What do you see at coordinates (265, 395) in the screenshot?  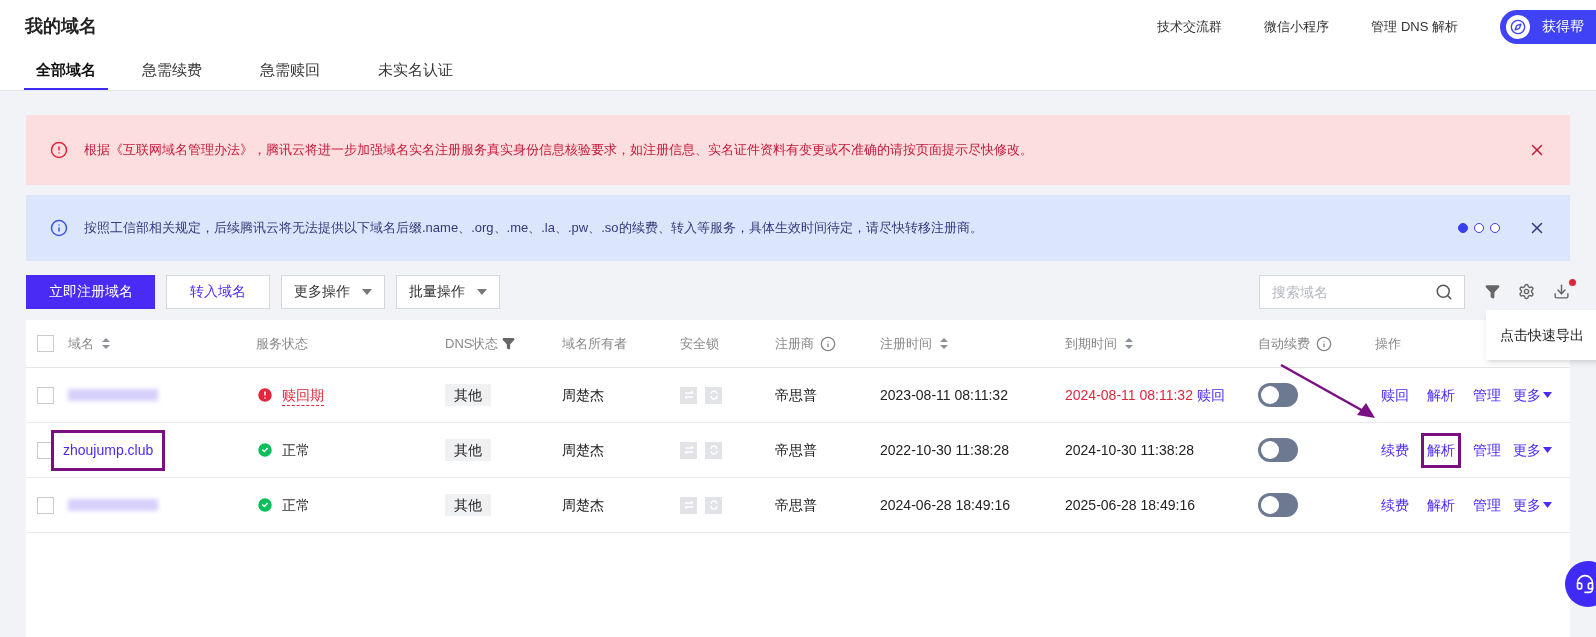 I see `warning-icon` at bounding box center [265, 395].